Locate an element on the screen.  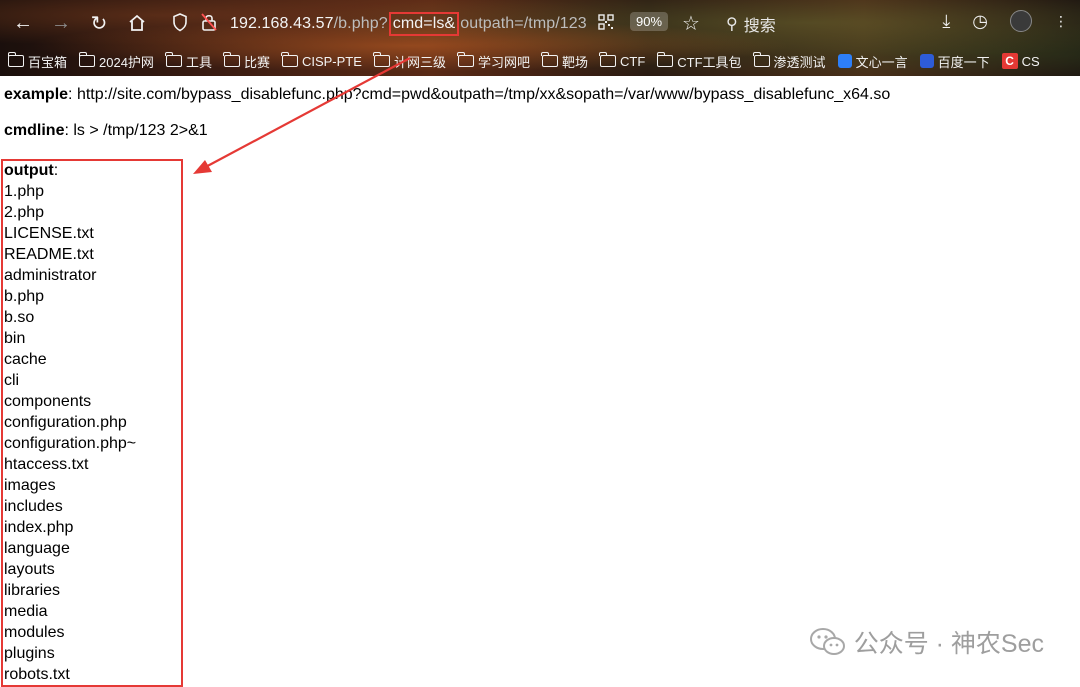
list-item: components is located at coordinates (48, 401).